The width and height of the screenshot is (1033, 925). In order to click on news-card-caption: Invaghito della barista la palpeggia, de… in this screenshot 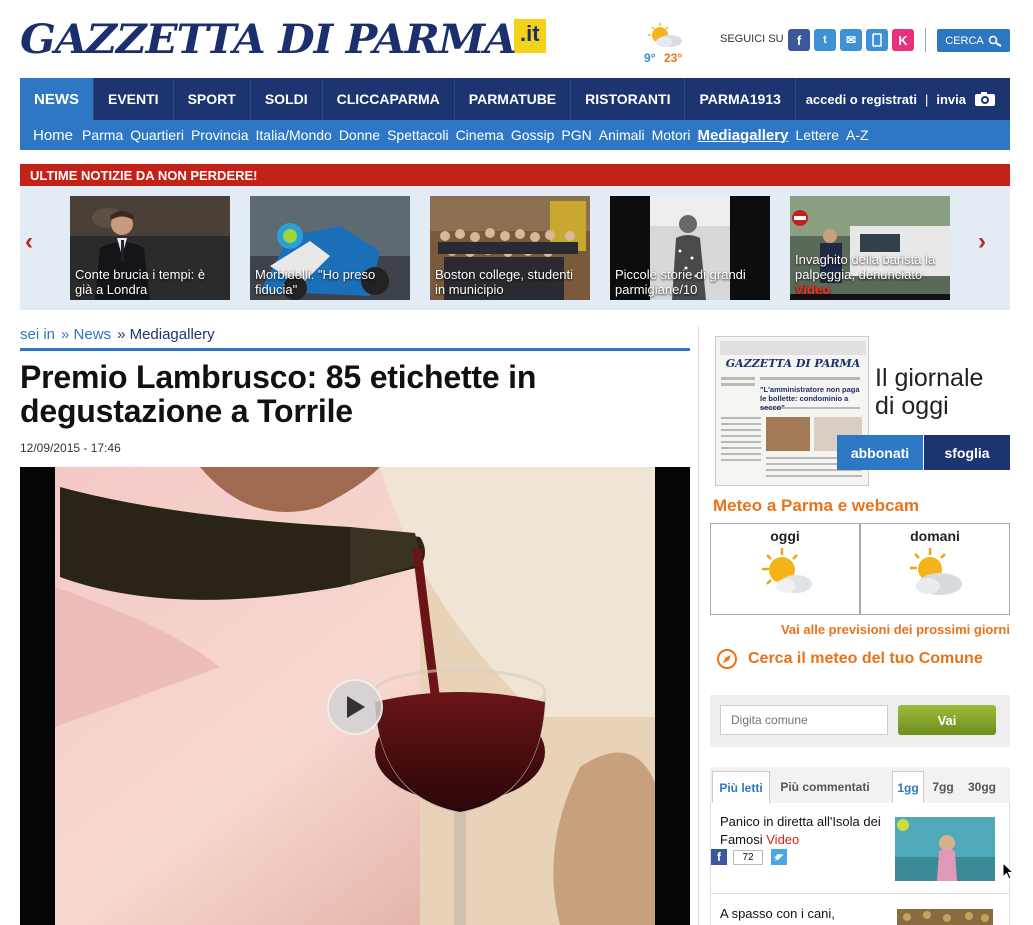, I will do `click(870, 274)`.